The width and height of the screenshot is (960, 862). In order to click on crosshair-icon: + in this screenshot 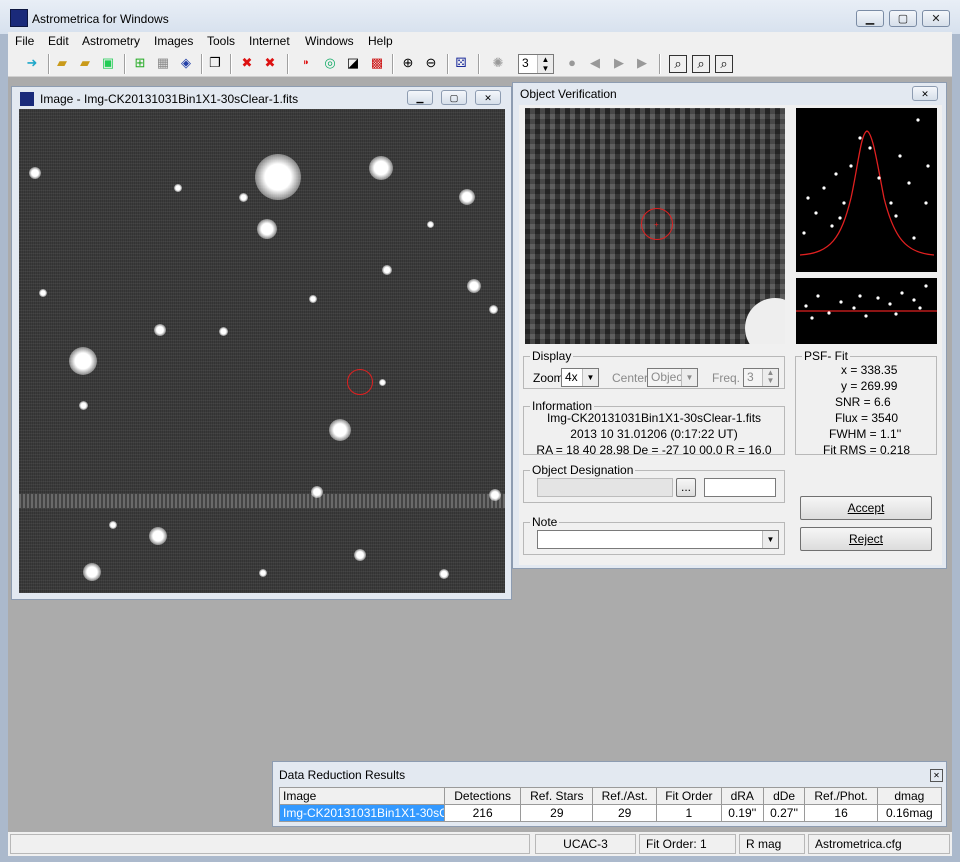, I will do `click(656, 224)`.